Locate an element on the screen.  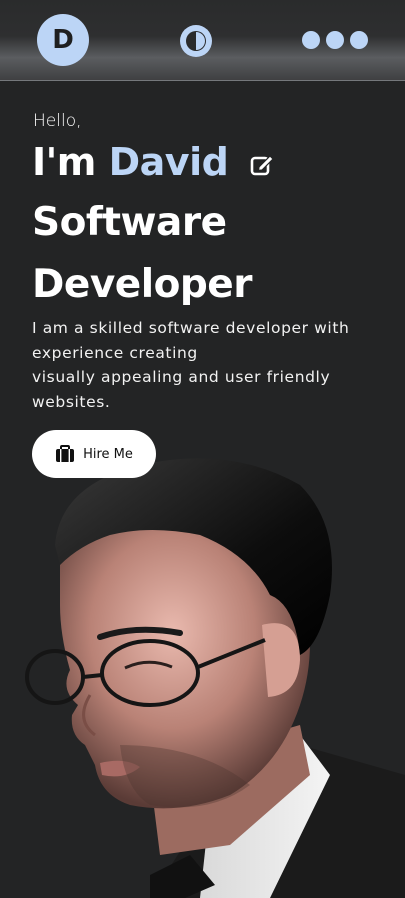
edit-icon is located at coordinates (262, 165).